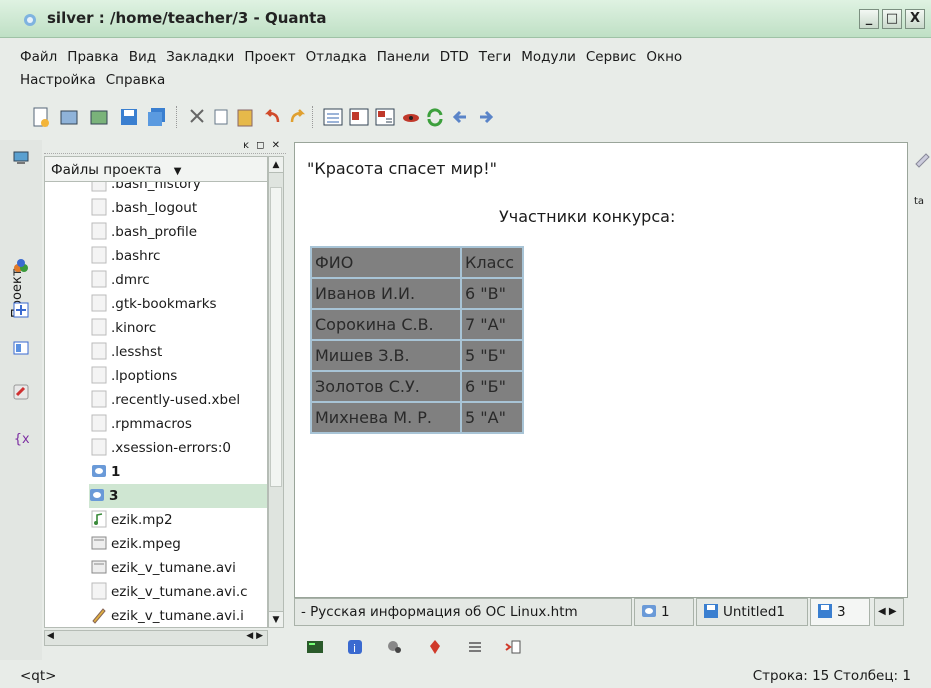 The image size is (931, 688). What do you see at coordinates (99, 616) in the screenshot?
I see `pen-file-icon` at bounding box center [99, 616].